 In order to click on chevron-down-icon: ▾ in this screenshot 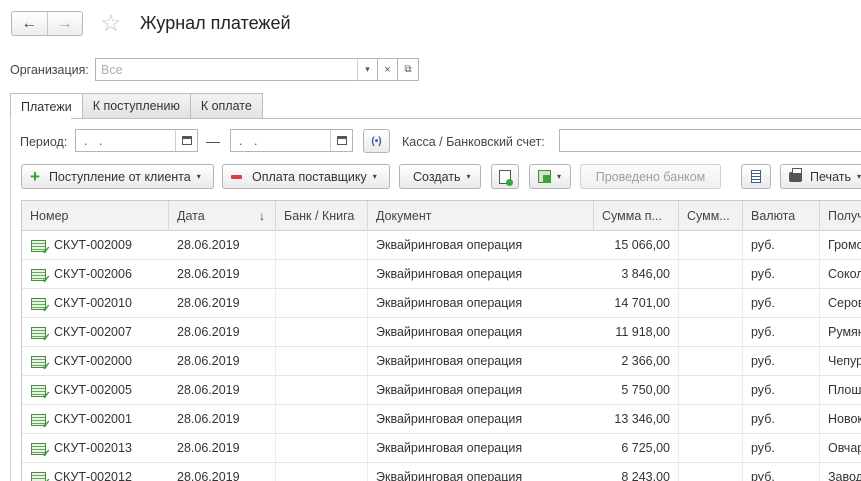, I will do `click(367, 69)`.